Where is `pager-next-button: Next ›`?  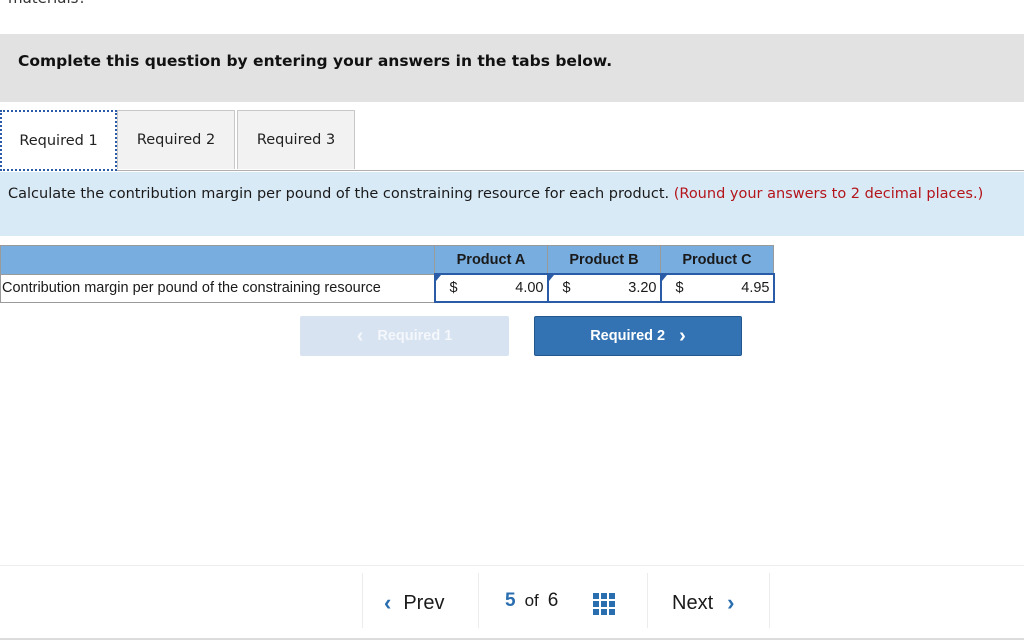 pager-next-button: Next › is located at coordinates (703, 603).